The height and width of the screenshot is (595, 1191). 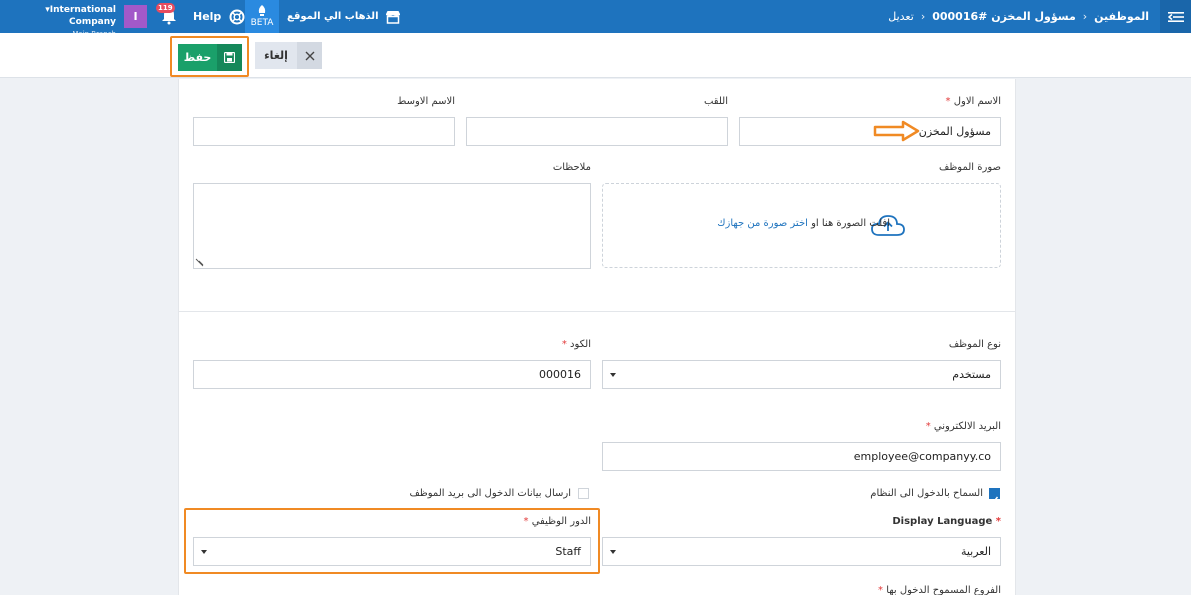 What do you see at coordinates (199, 262) in the screenshot?
I see `resize-handle-icon` at bounding box center [199, 262].